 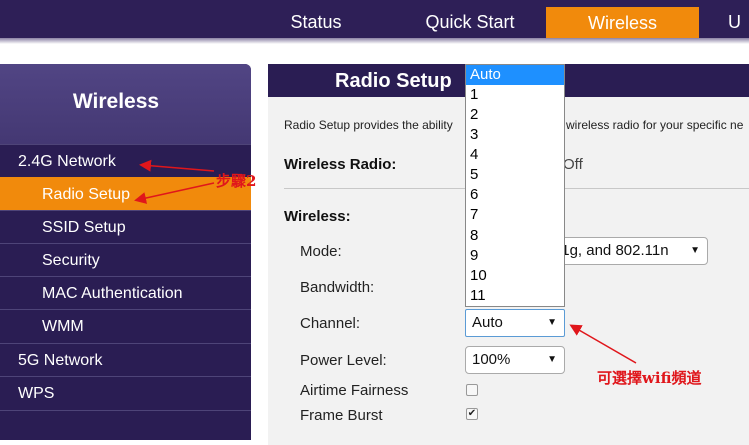 I want to click on power-level-select: 100% ▼, so click(x=515, y=360).